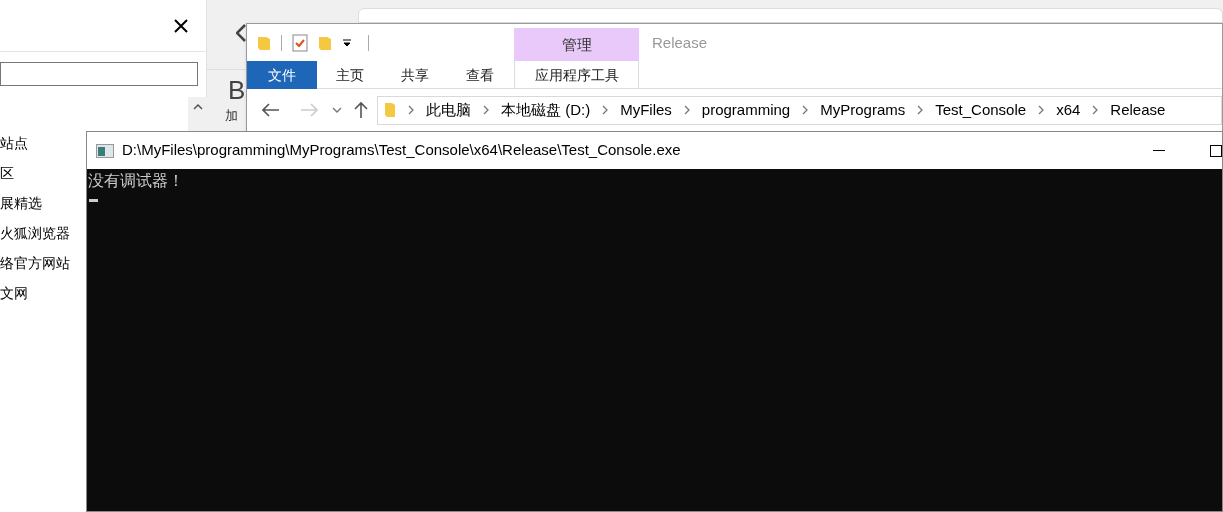 The height and width of the screenshot is (512, 1223). I want to click on breadcrumb: Test_Console, so click(981, 110).